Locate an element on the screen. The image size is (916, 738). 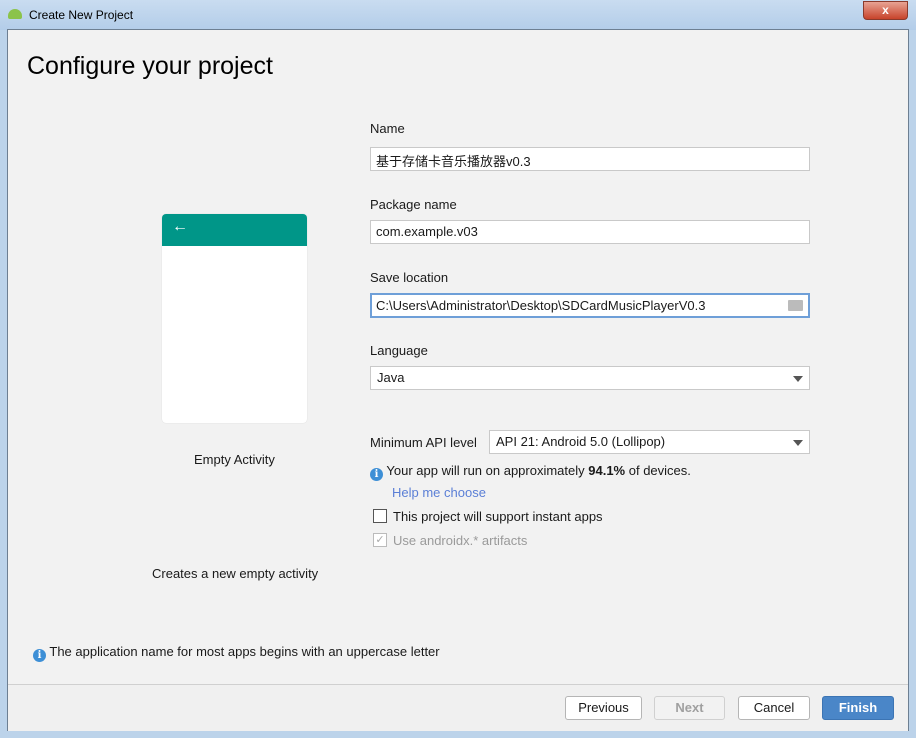
language-value: Java is located at coordinates (391, 377).